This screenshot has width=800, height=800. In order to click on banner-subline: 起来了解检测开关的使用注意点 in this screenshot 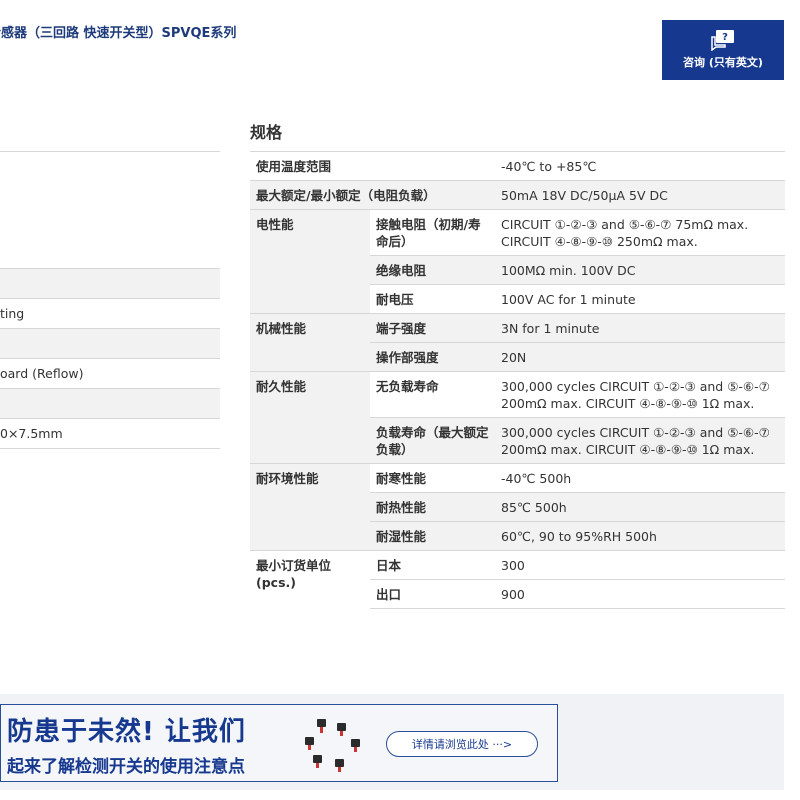, I will do `click(126, 767)`.